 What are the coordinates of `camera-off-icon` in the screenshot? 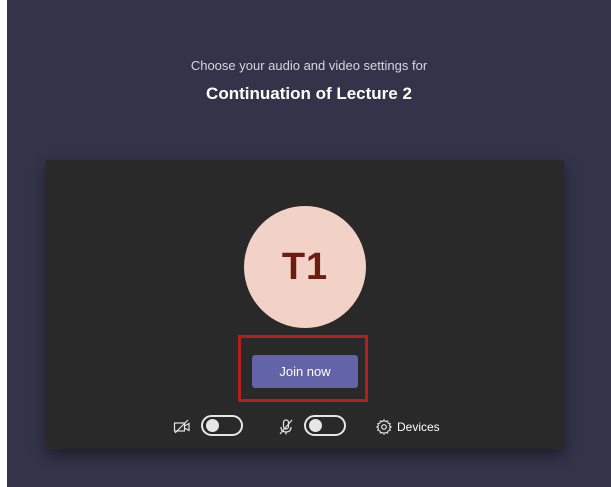 It's located at (182, 427).